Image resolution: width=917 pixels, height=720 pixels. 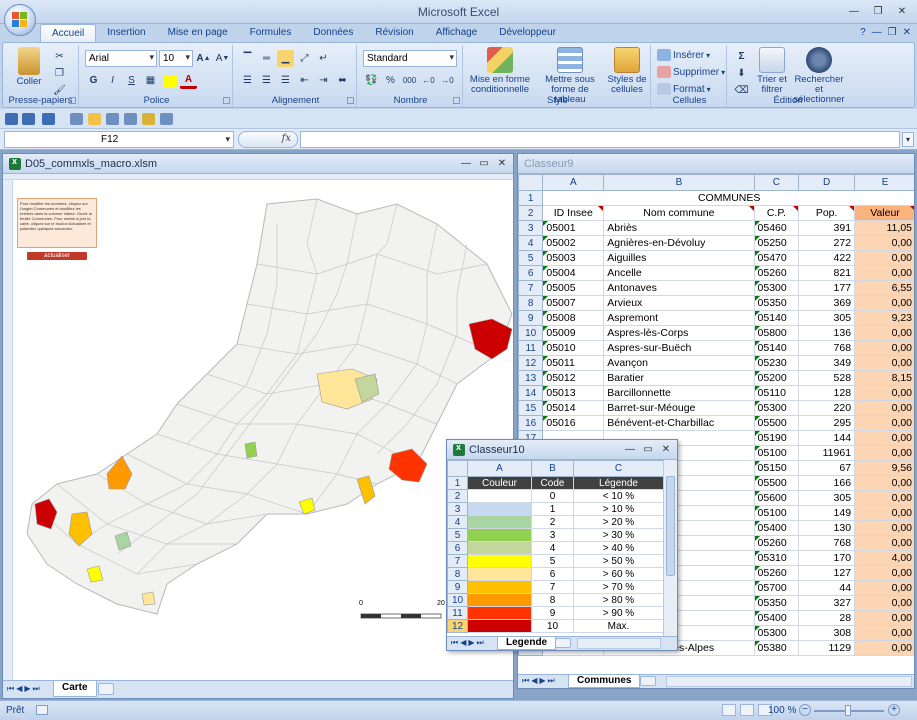 I want to click on percent-button: %, so click(x=390, y=80).